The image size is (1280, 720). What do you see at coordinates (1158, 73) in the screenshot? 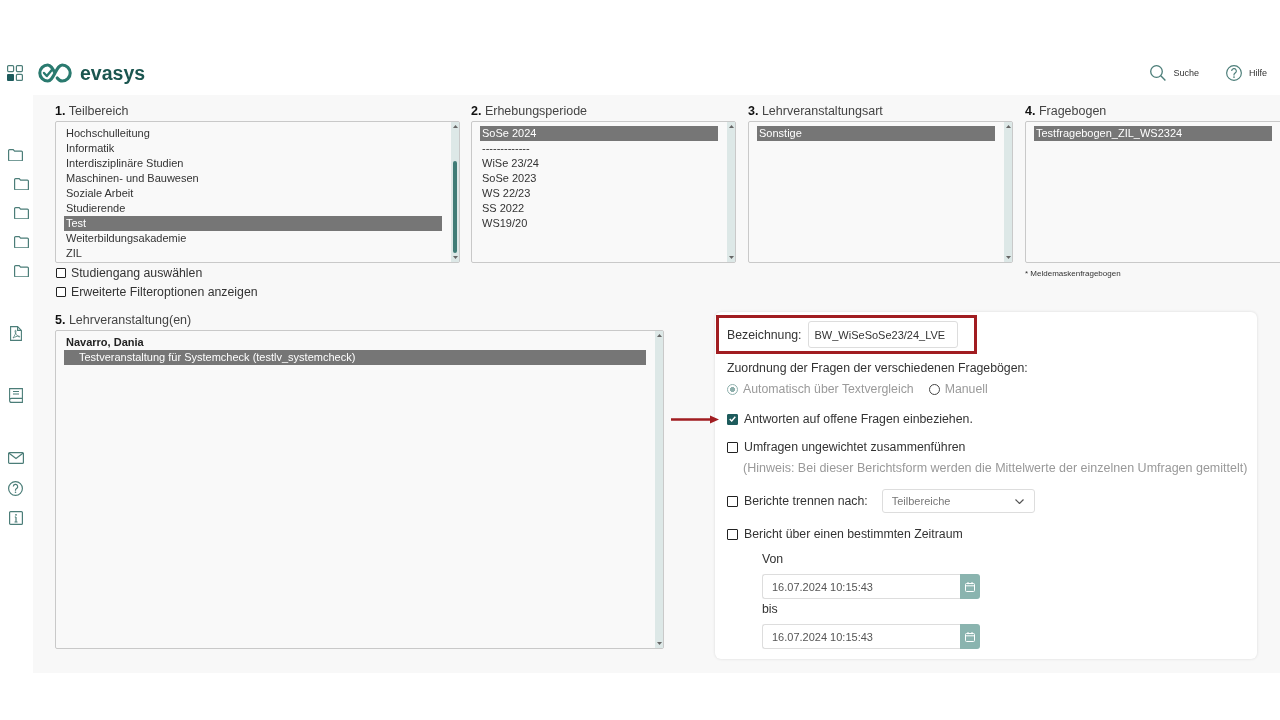
I see `search-icon` at bounding box center [1158, 73].